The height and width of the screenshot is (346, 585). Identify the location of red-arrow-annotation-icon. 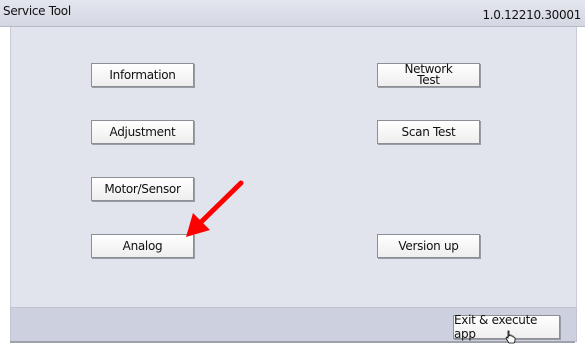
(215, 208).